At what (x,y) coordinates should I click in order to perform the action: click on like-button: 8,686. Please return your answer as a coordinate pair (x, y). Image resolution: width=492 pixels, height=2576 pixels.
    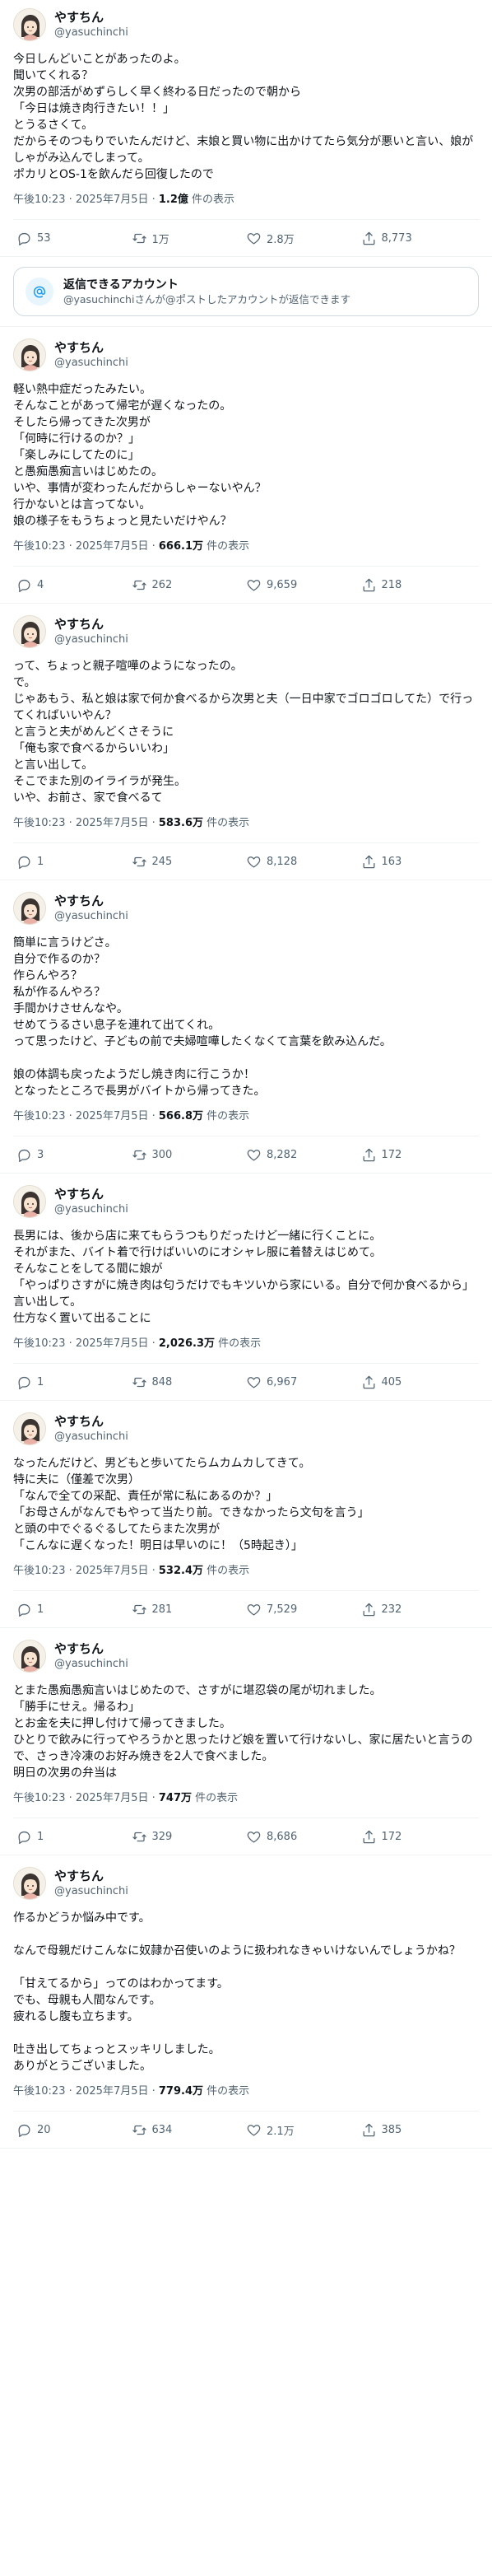
    Looking at the image, I should click on (303, 1837).